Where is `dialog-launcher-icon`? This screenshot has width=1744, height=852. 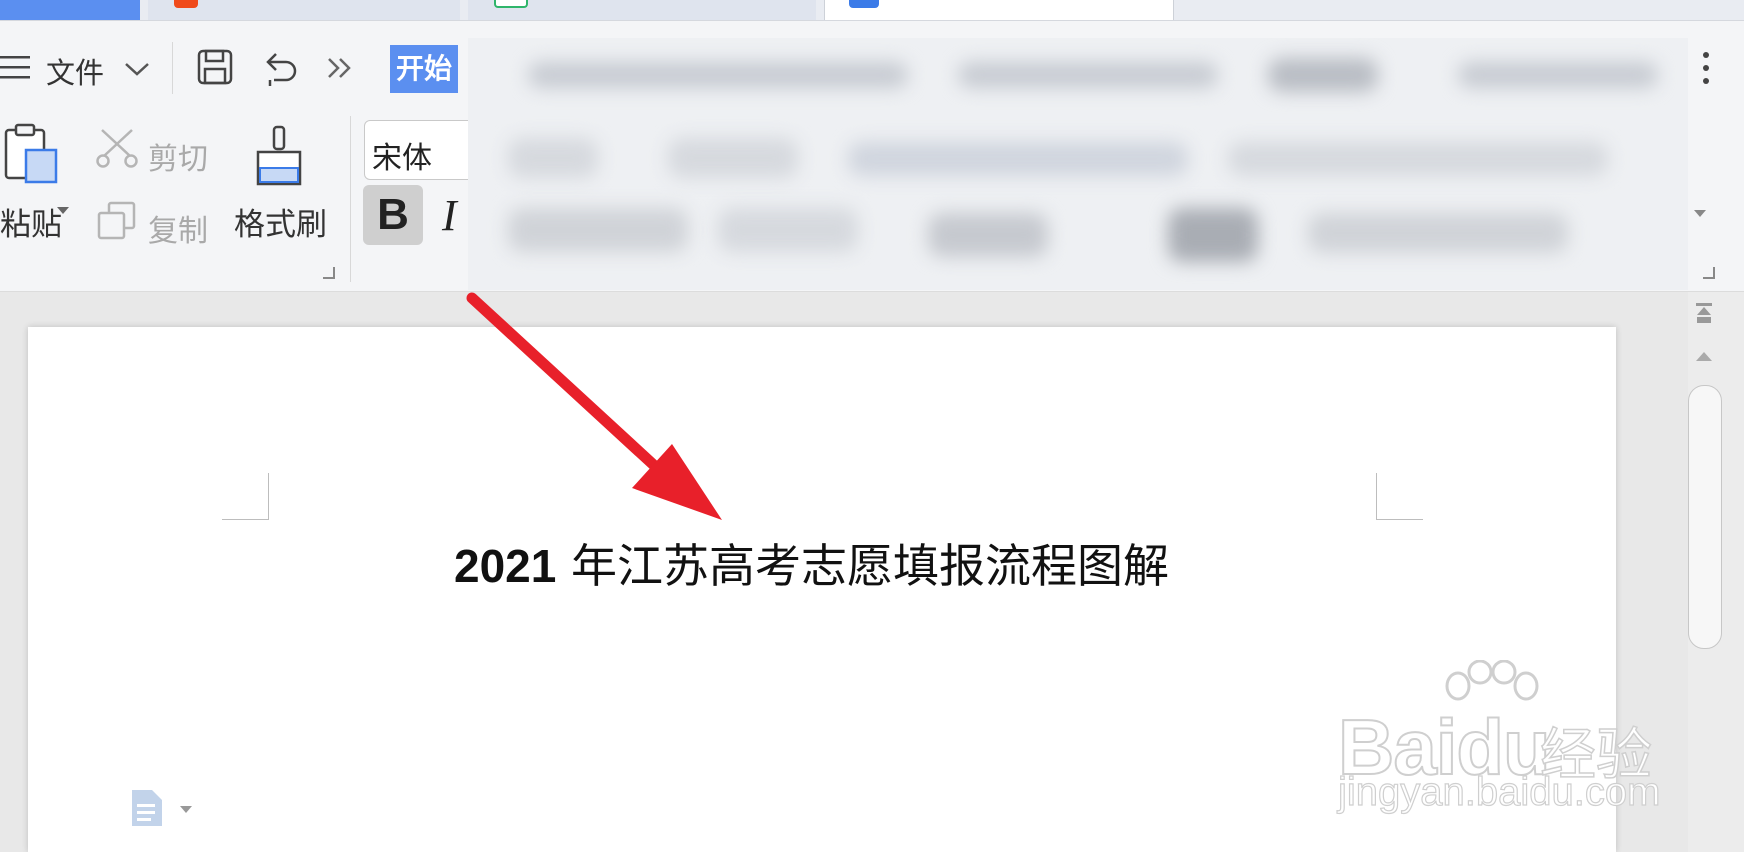 dialog-launcher-icon is located at coordinates (1709, 273).